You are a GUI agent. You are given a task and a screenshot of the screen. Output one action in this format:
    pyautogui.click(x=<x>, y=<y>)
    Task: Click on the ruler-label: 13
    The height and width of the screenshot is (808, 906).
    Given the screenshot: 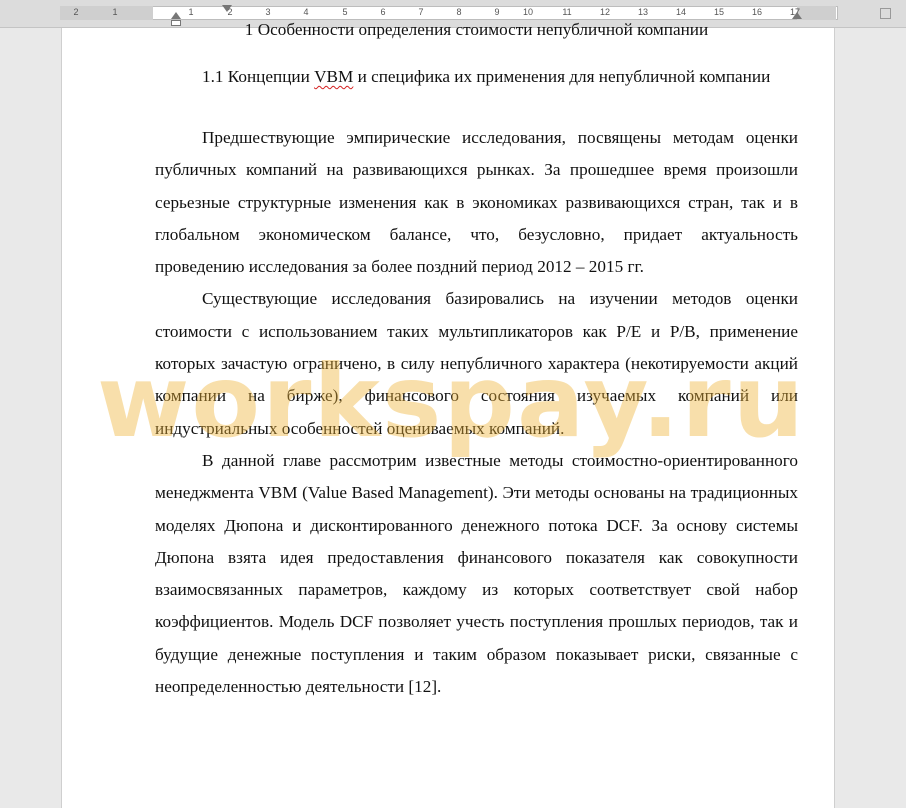 What is the action you would take?
    pyautogui.click(x=642, y=12)
    